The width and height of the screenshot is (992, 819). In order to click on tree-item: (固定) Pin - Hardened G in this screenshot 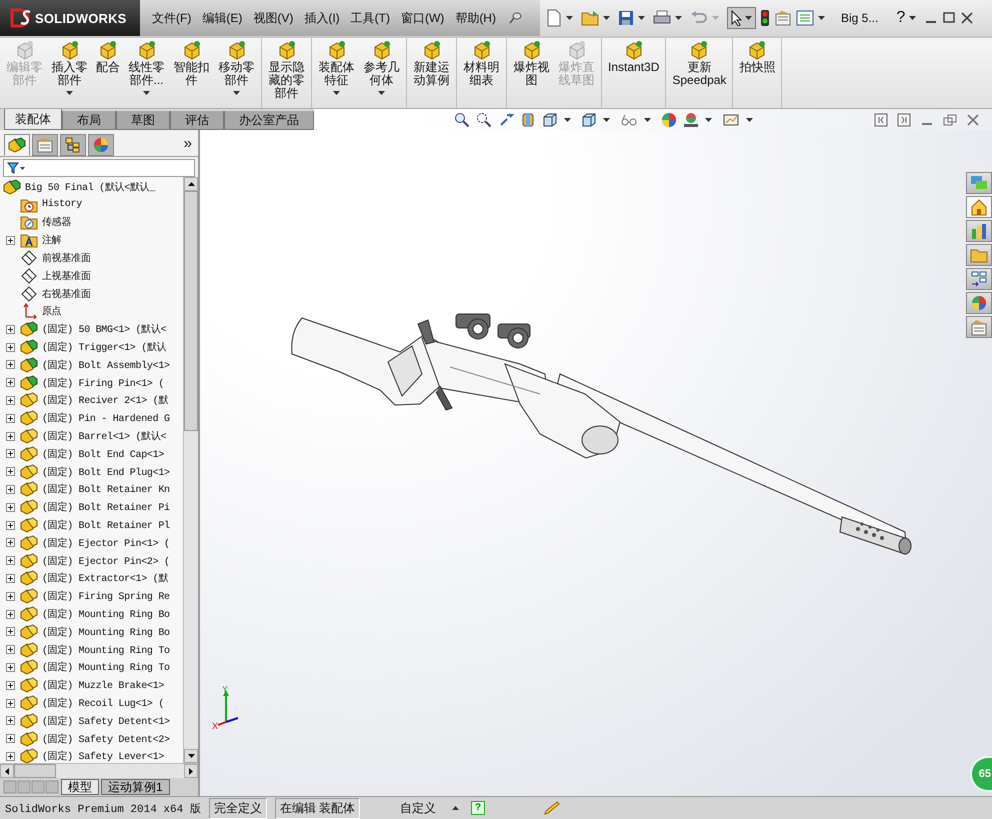, I will do `click(91, 418)`.